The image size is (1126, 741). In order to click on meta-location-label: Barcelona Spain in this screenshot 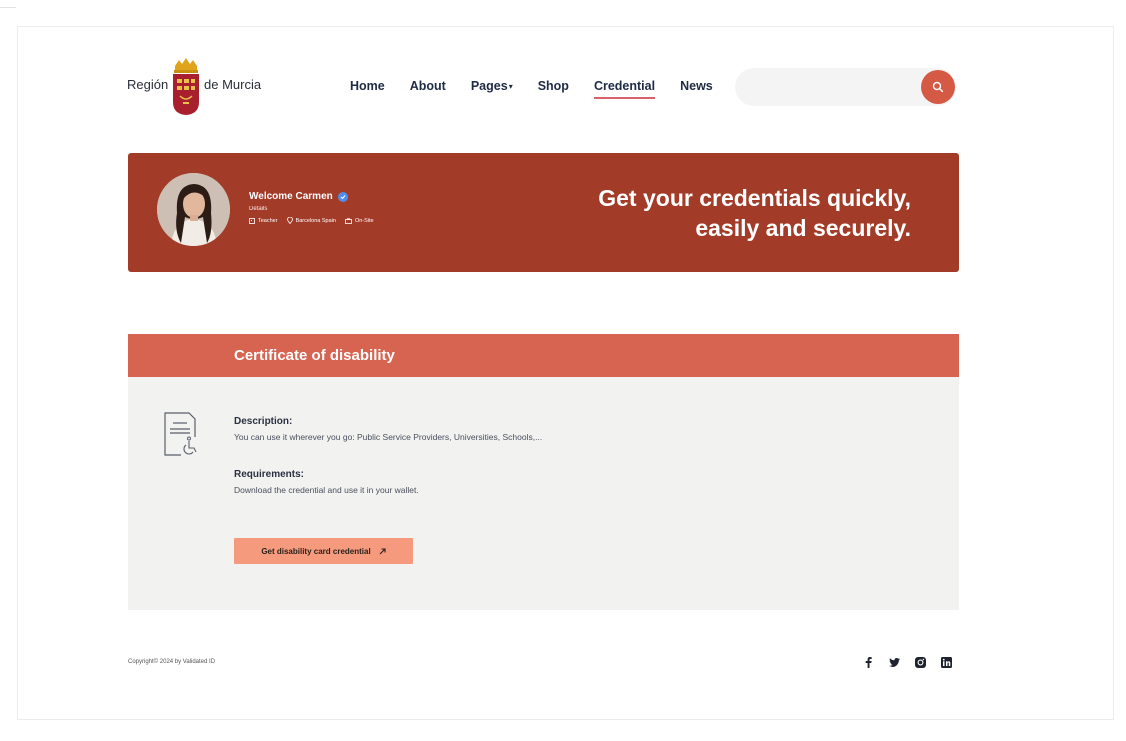, I will do `click(315, 220)`.